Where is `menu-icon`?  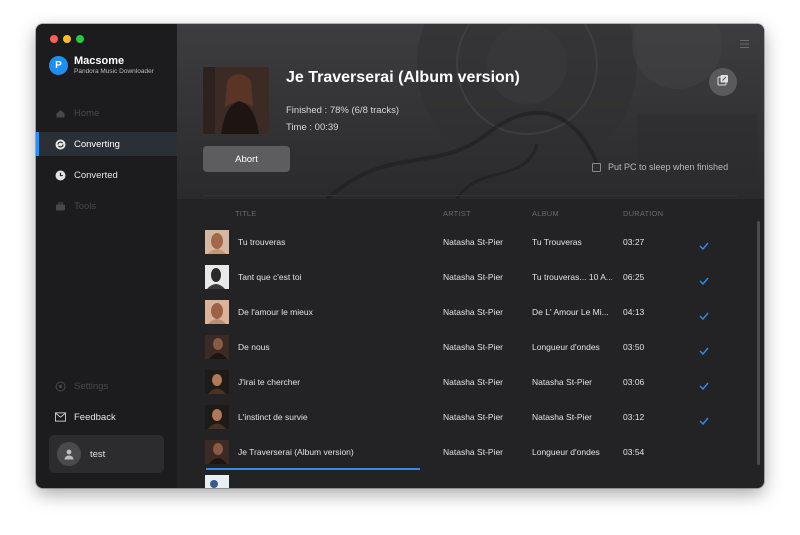
menu-icon is located at coordinates (744, 44).